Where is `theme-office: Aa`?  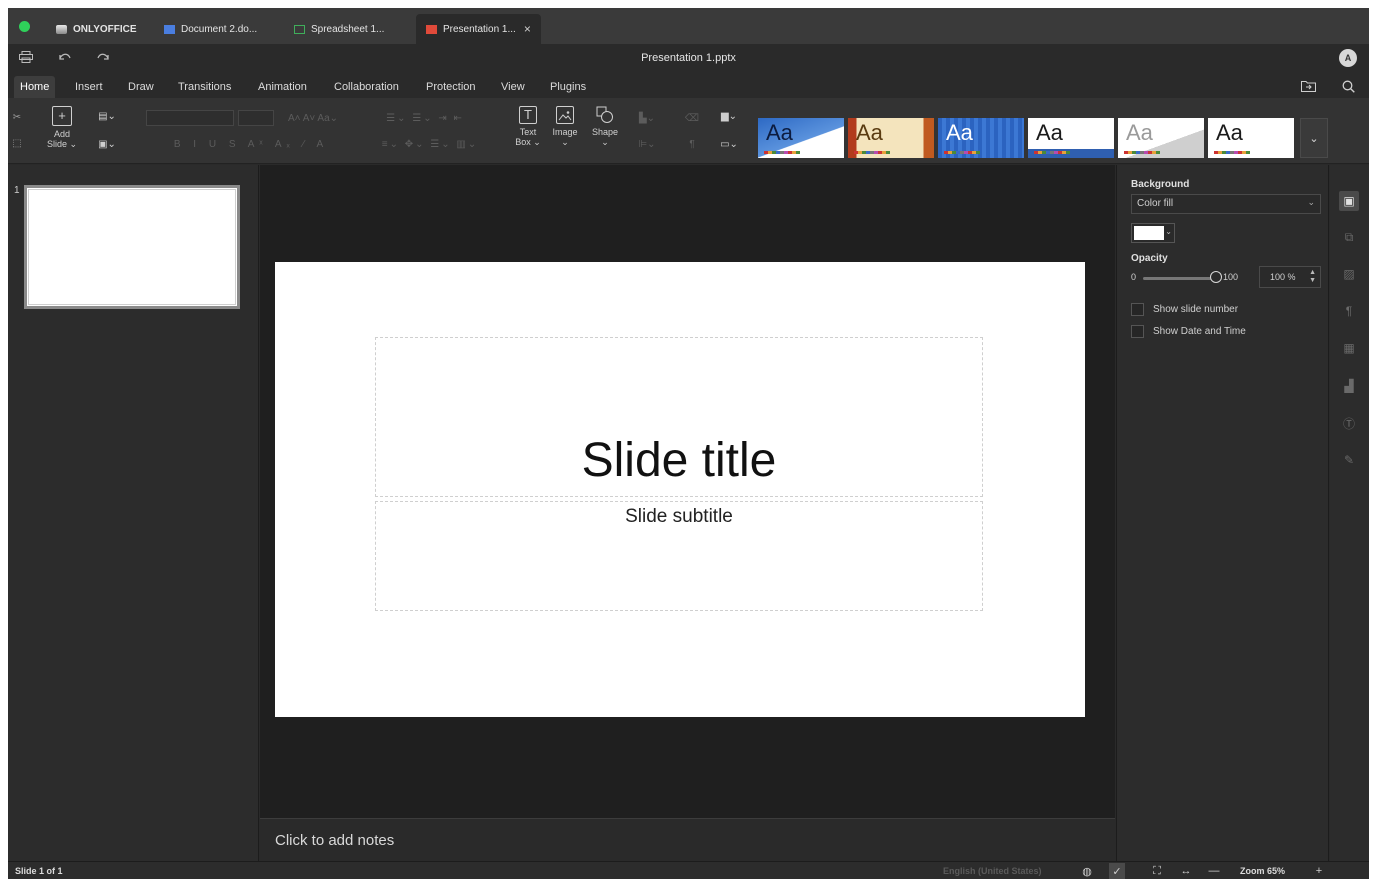 theme-office: Aa is located at coordinates (1071, 138).